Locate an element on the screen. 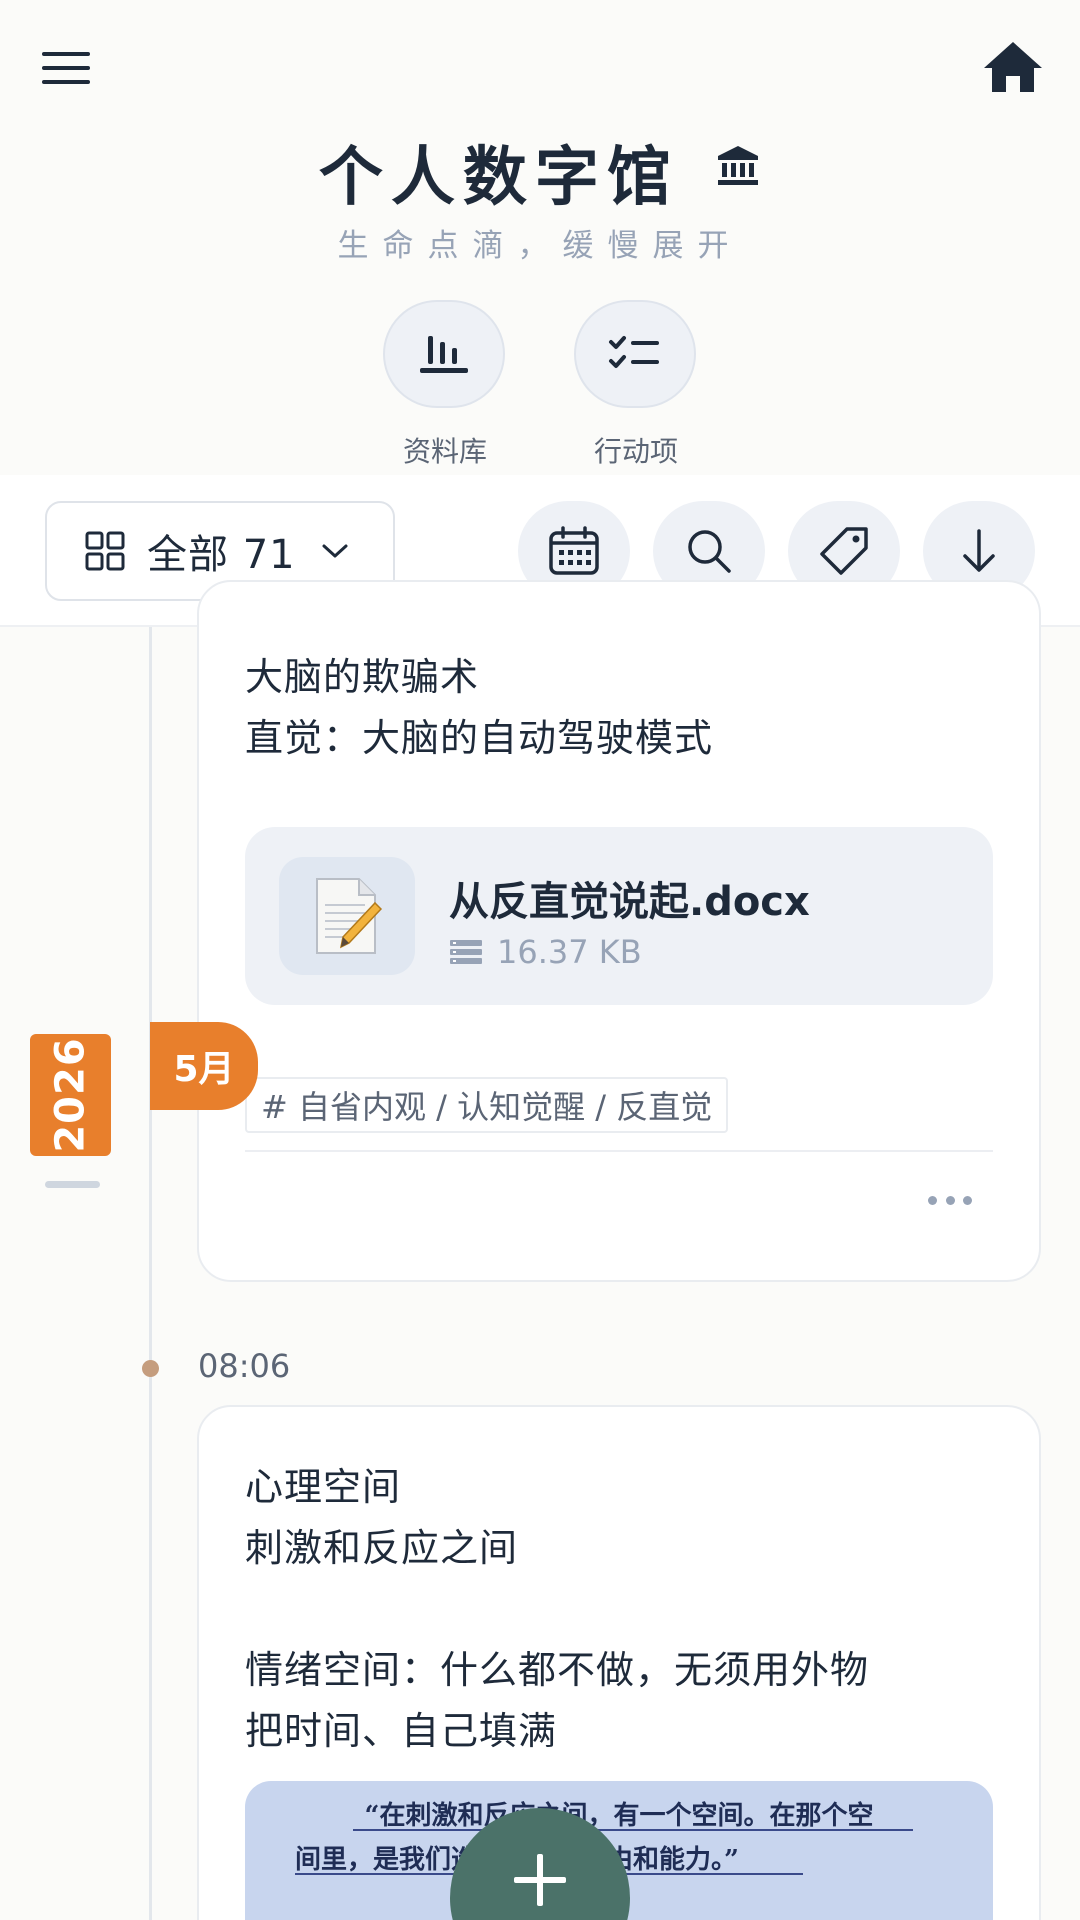 The image size is (1080, 1920). library-icon is located at coordinates (444, 354).